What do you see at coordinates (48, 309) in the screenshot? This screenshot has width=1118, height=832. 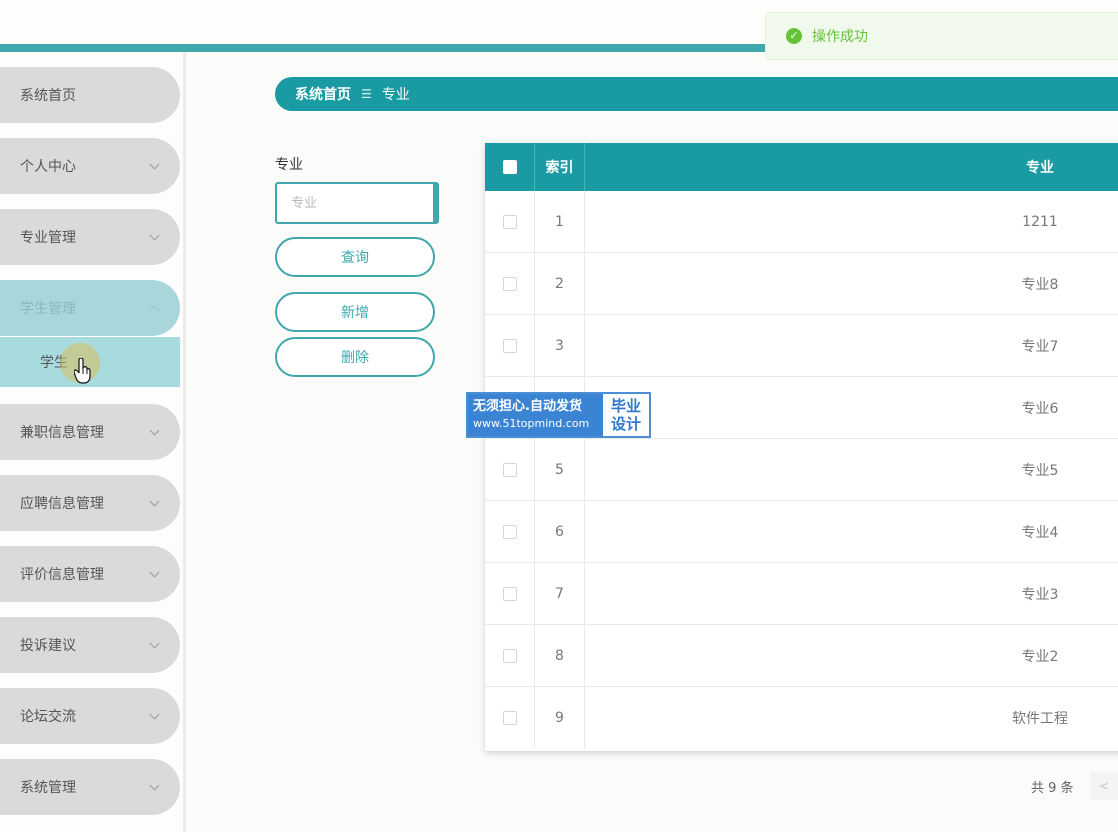 I see `sidebar-item-label: 学生管理` at bounding box center [48, 309].